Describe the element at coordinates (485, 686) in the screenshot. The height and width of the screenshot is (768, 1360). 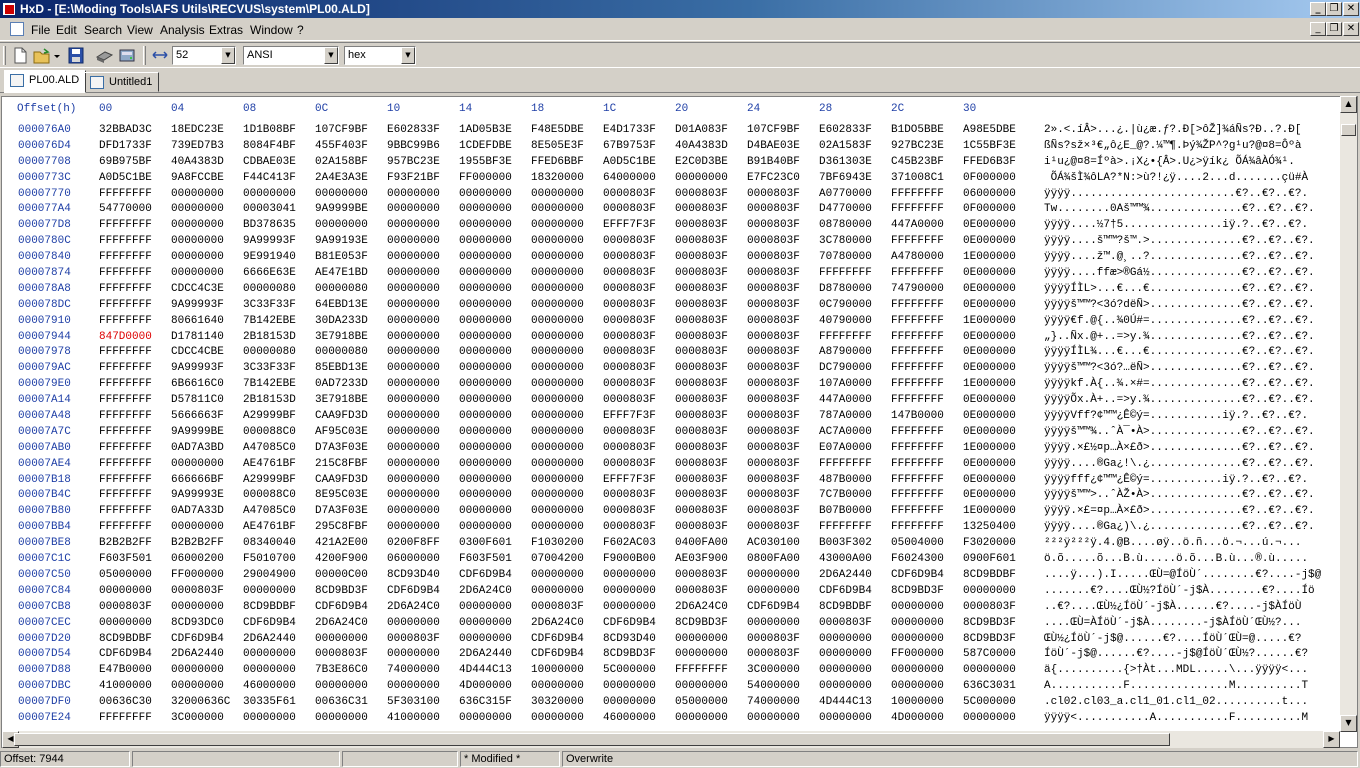
I see `hex-cell: 4D000000` at that location.